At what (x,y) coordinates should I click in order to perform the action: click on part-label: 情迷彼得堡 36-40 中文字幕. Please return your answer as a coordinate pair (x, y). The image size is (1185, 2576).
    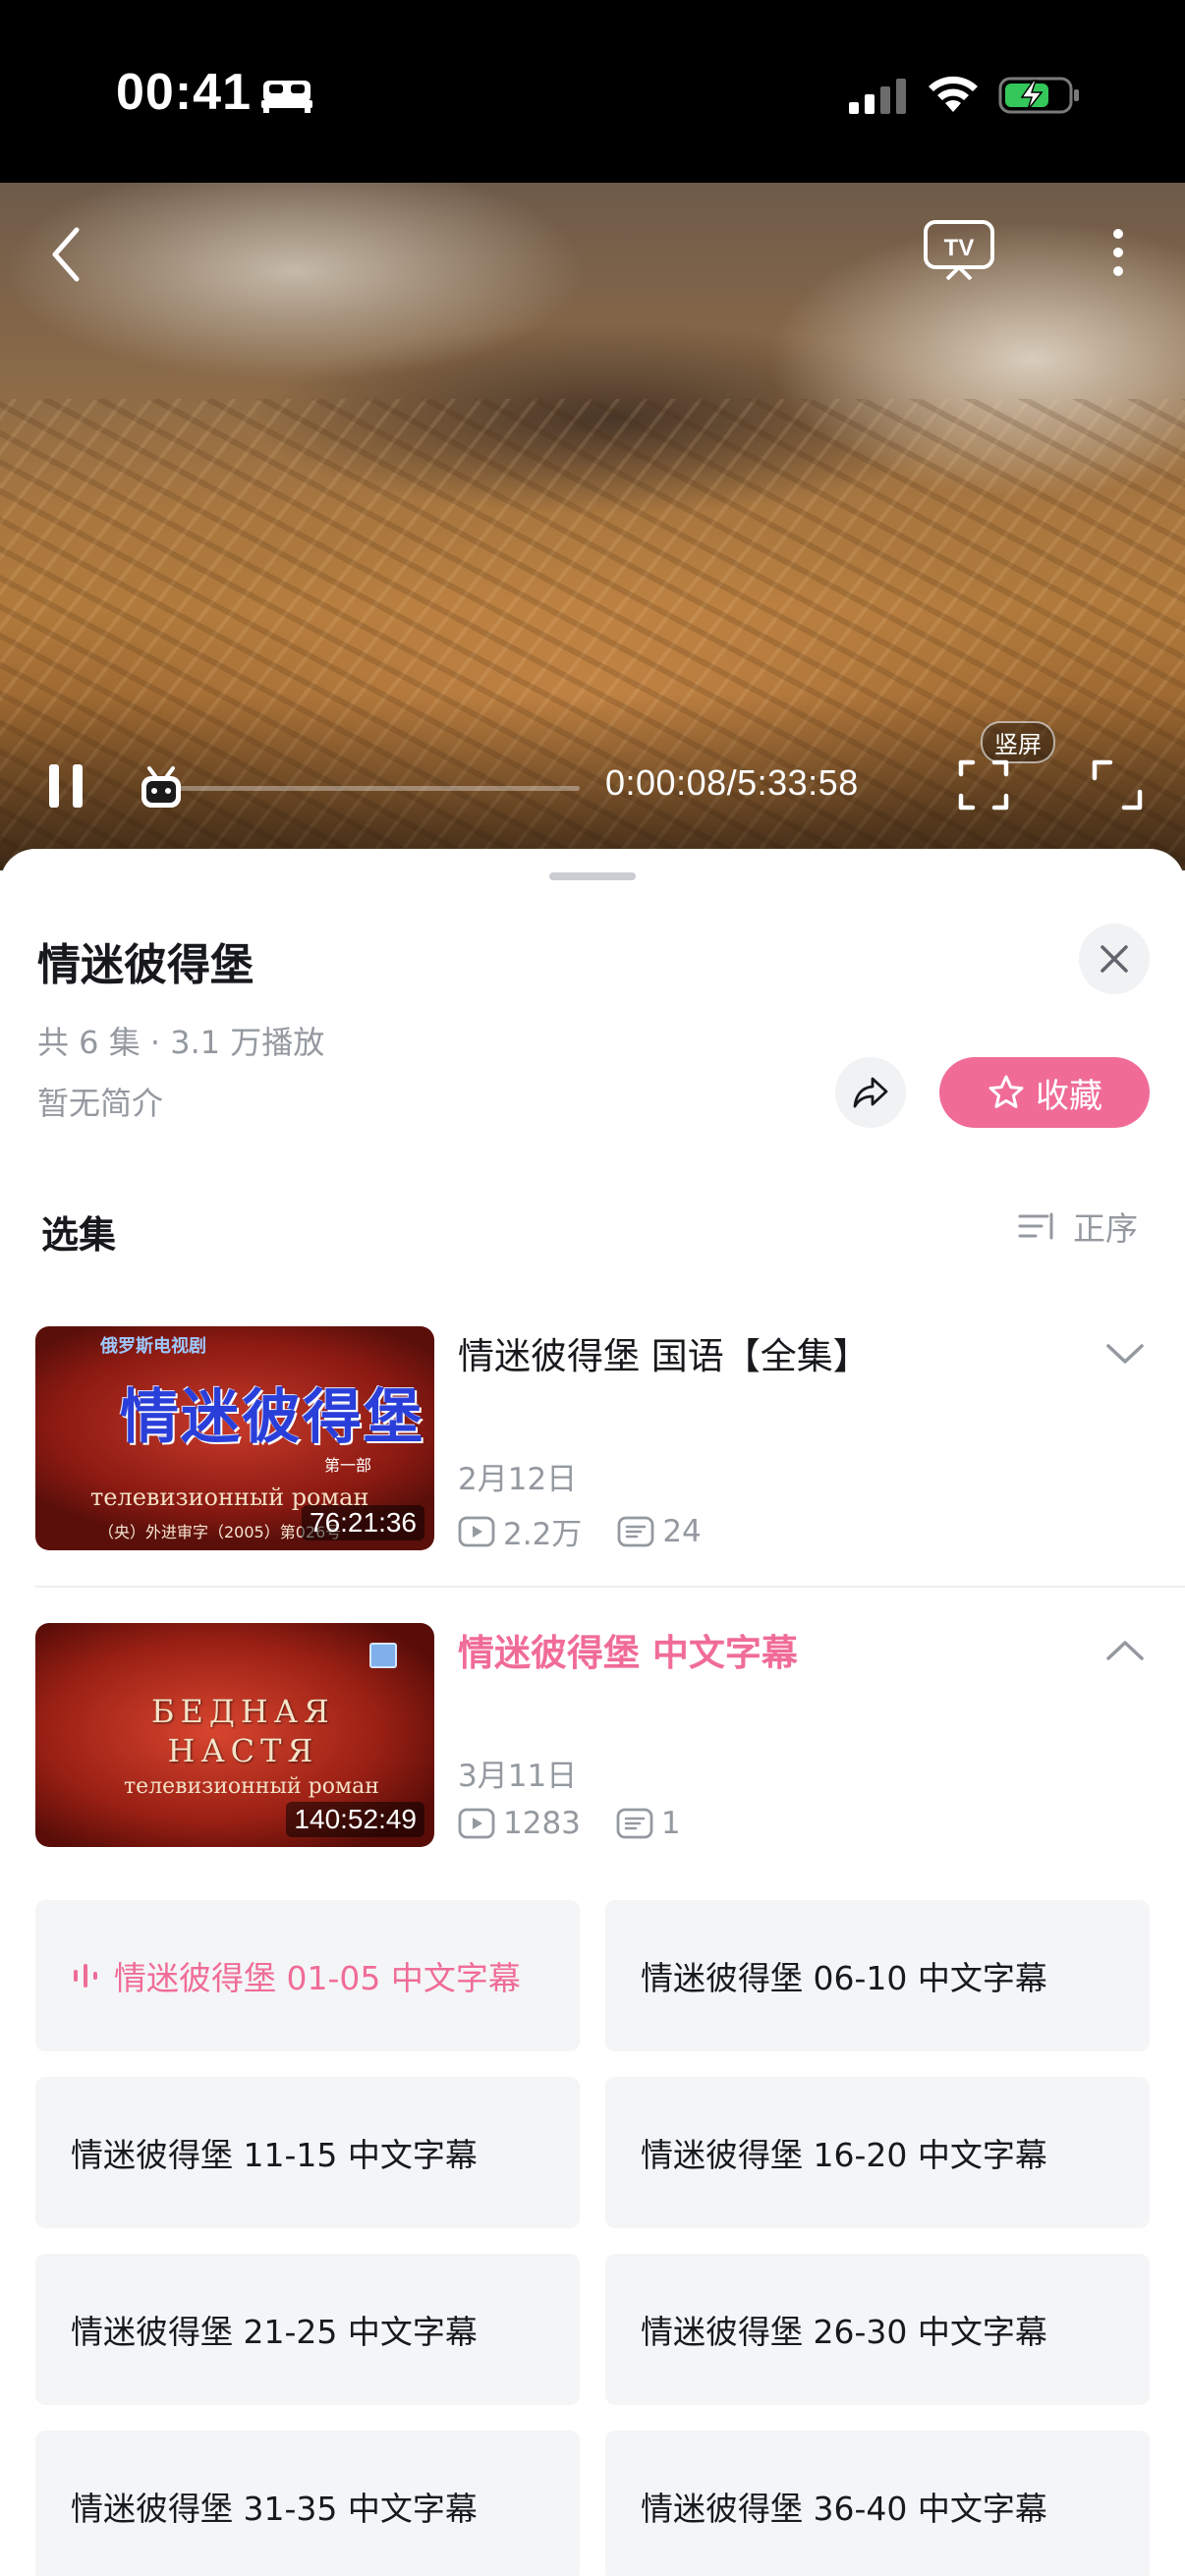
    Looking at the image, I should click on (844, 2509).